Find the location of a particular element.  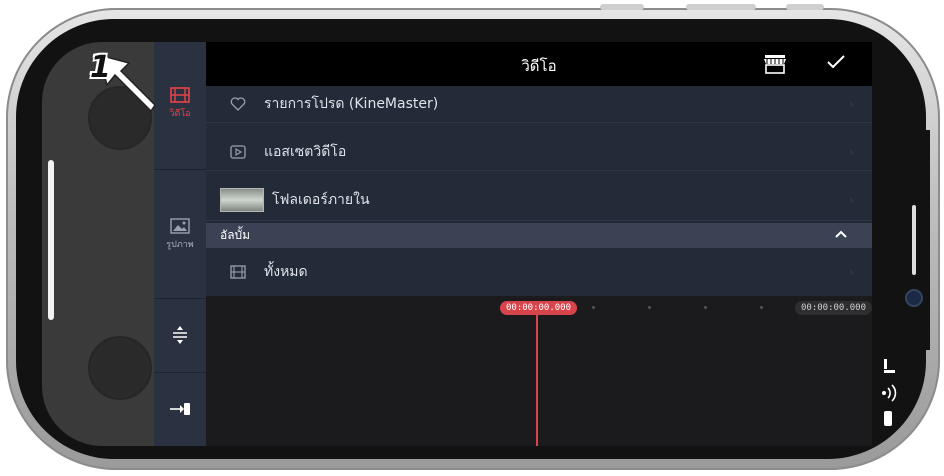

check-icon is located at coordinates (836, 62).